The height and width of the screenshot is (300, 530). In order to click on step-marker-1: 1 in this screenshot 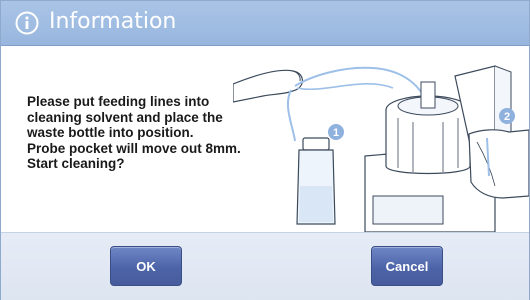, I will do `click(336, 133)`.